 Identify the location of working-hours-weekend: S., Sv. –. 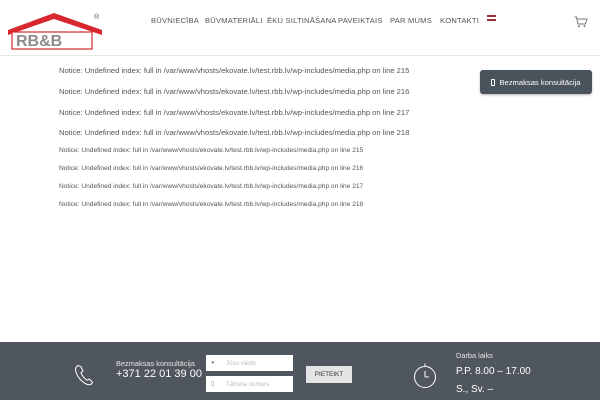
(475, 389).